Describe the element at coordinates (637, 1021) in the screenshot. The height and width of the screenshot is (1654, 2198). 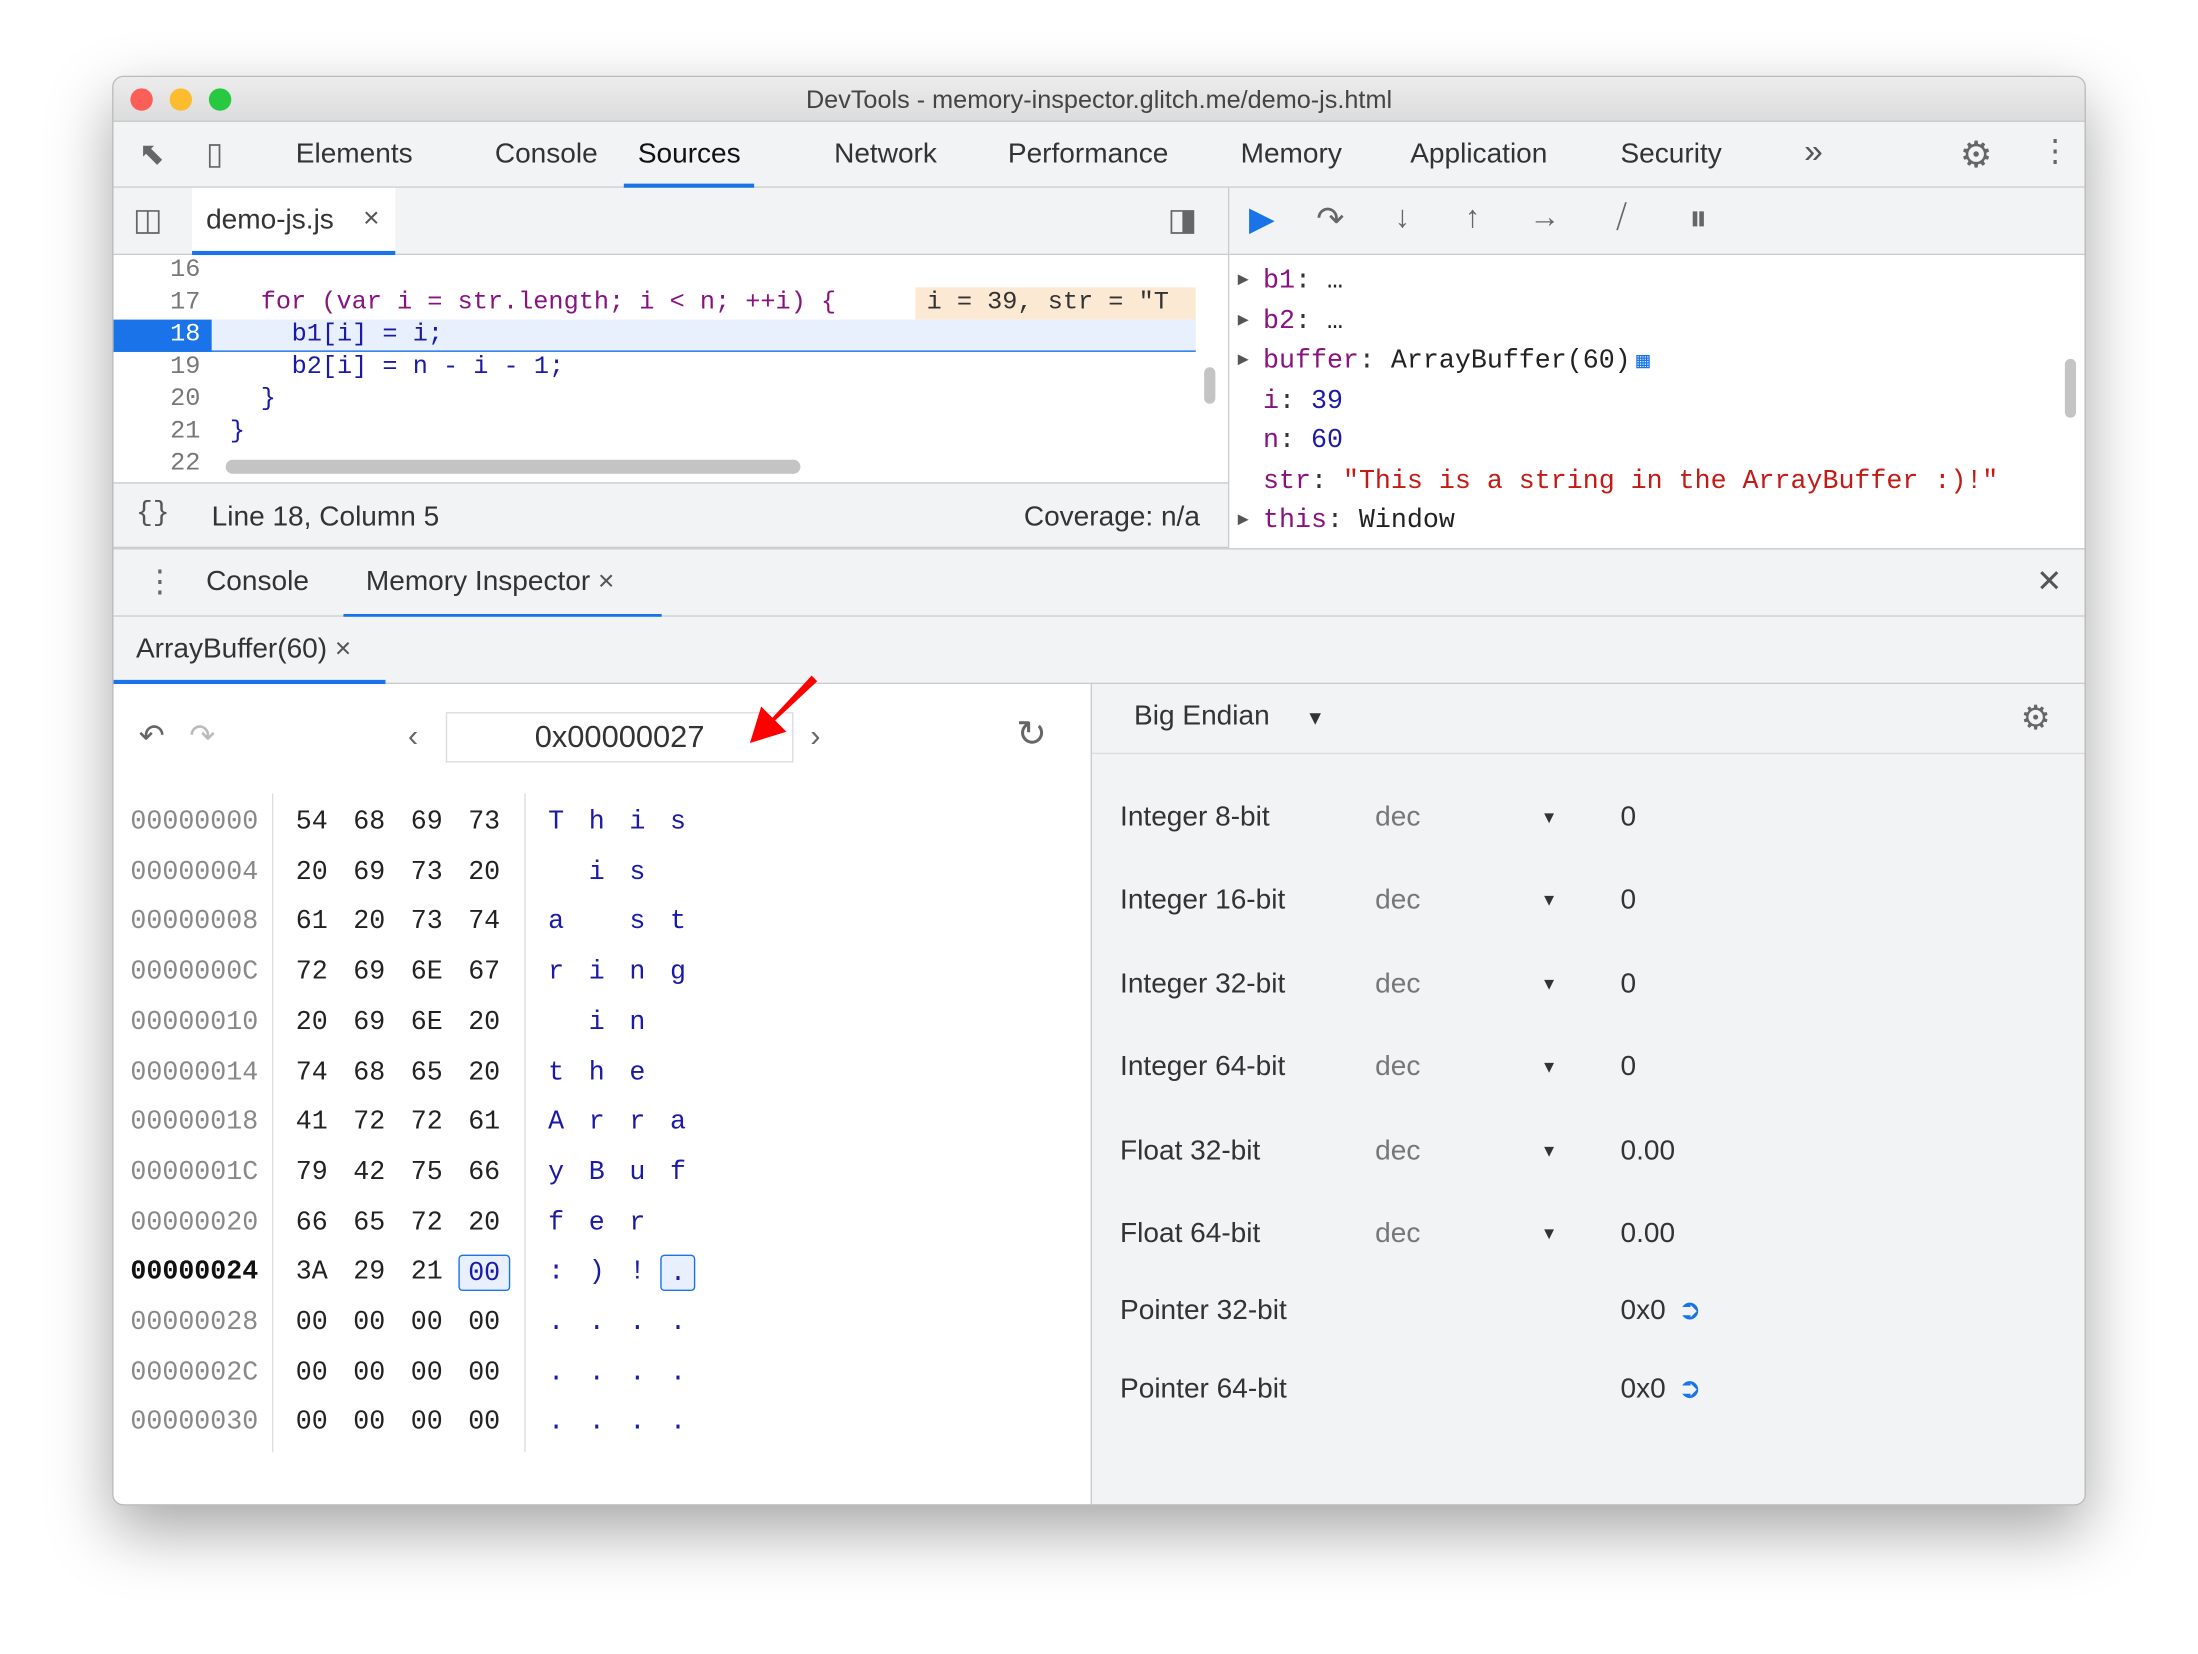
I see `ascii-cell: n` at that location.